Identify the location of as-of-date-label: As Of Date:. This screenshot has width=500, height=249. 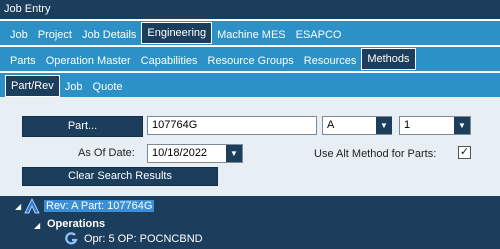
(106, 153).